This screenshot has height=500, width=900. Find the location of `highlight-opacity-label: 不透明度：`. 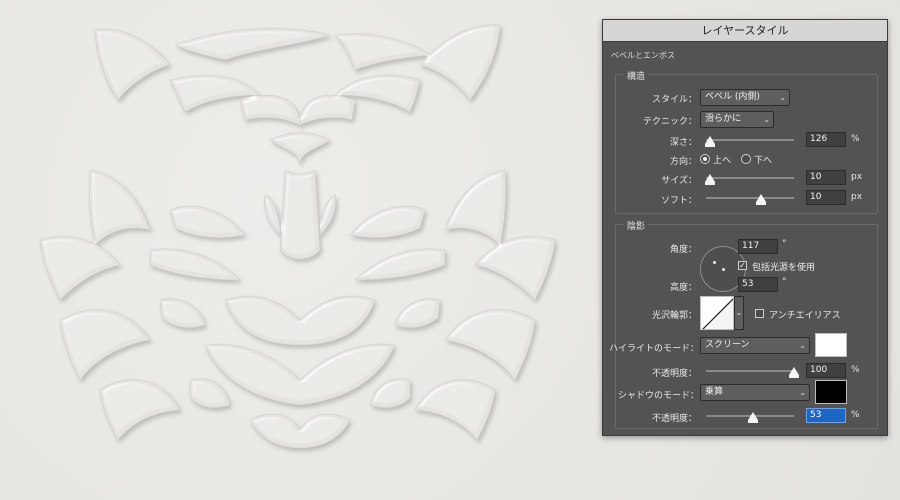

highlight-opacity-label: 不透明度： is located at coordinates (674, 374).